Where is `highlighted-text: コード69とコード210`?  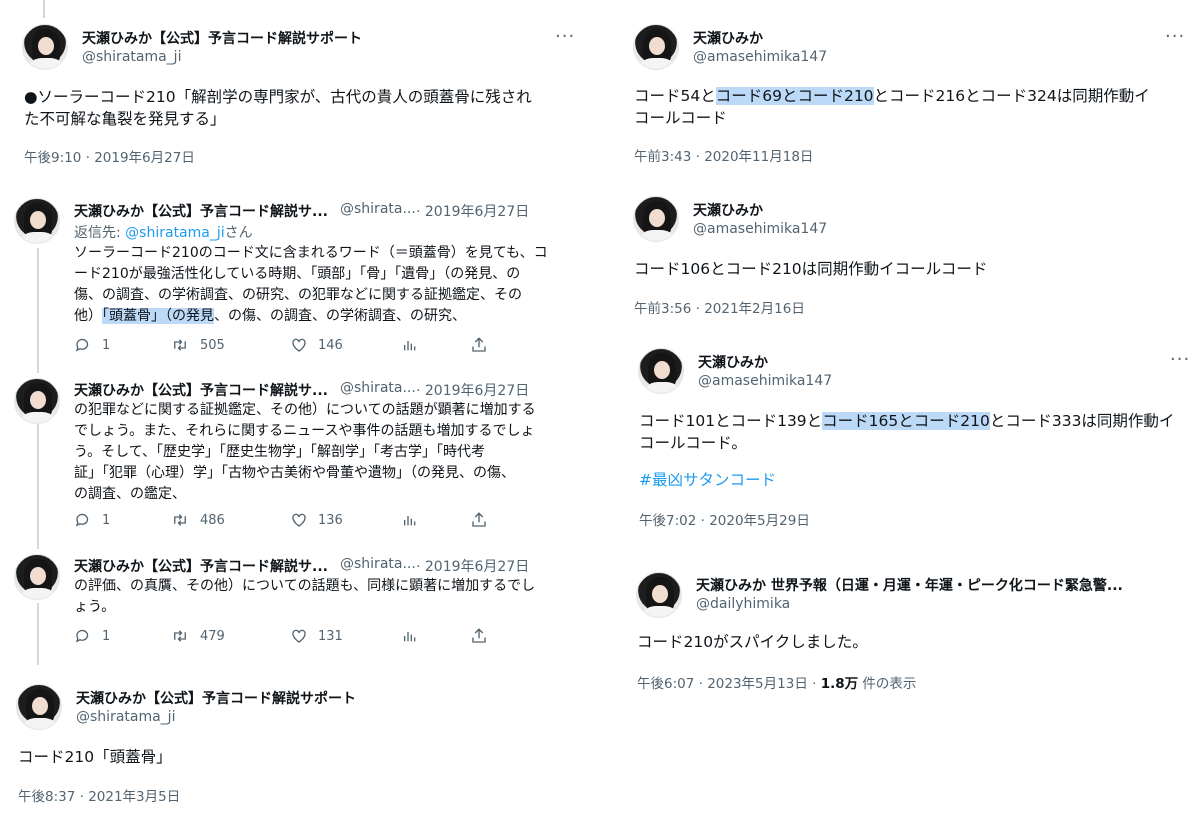
highlighted-text: コード69とコード210 is located at coordinates (794, 96).